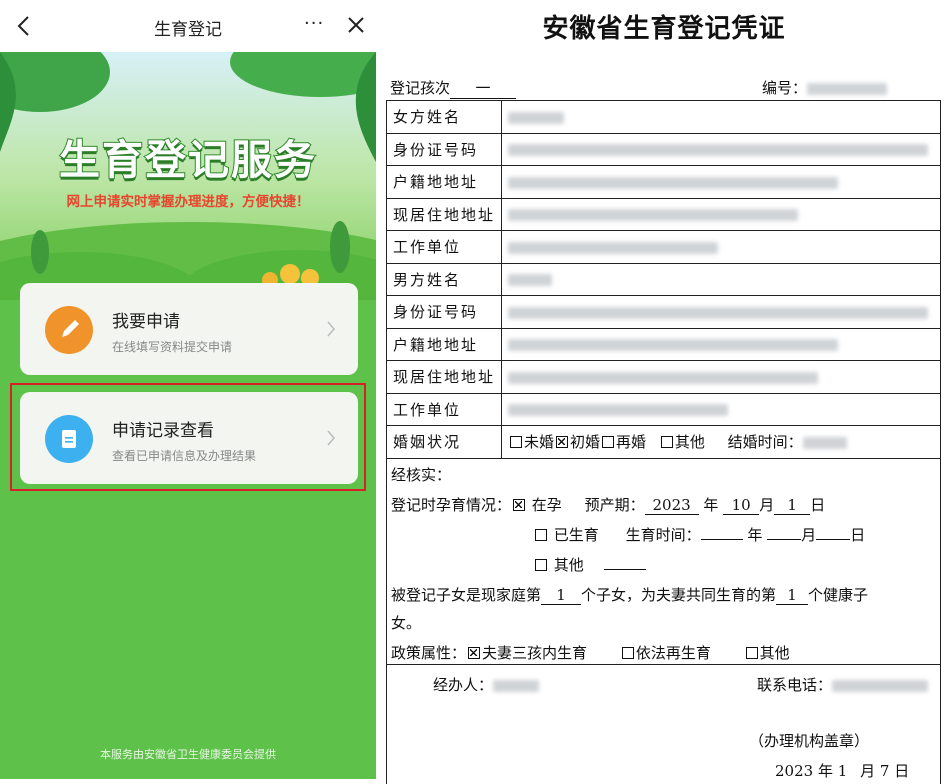 The image size is (950, 784). Describe the element at coordinates (444, 279) in the screenshot. I see `row-label: 男方姓名` at that location.